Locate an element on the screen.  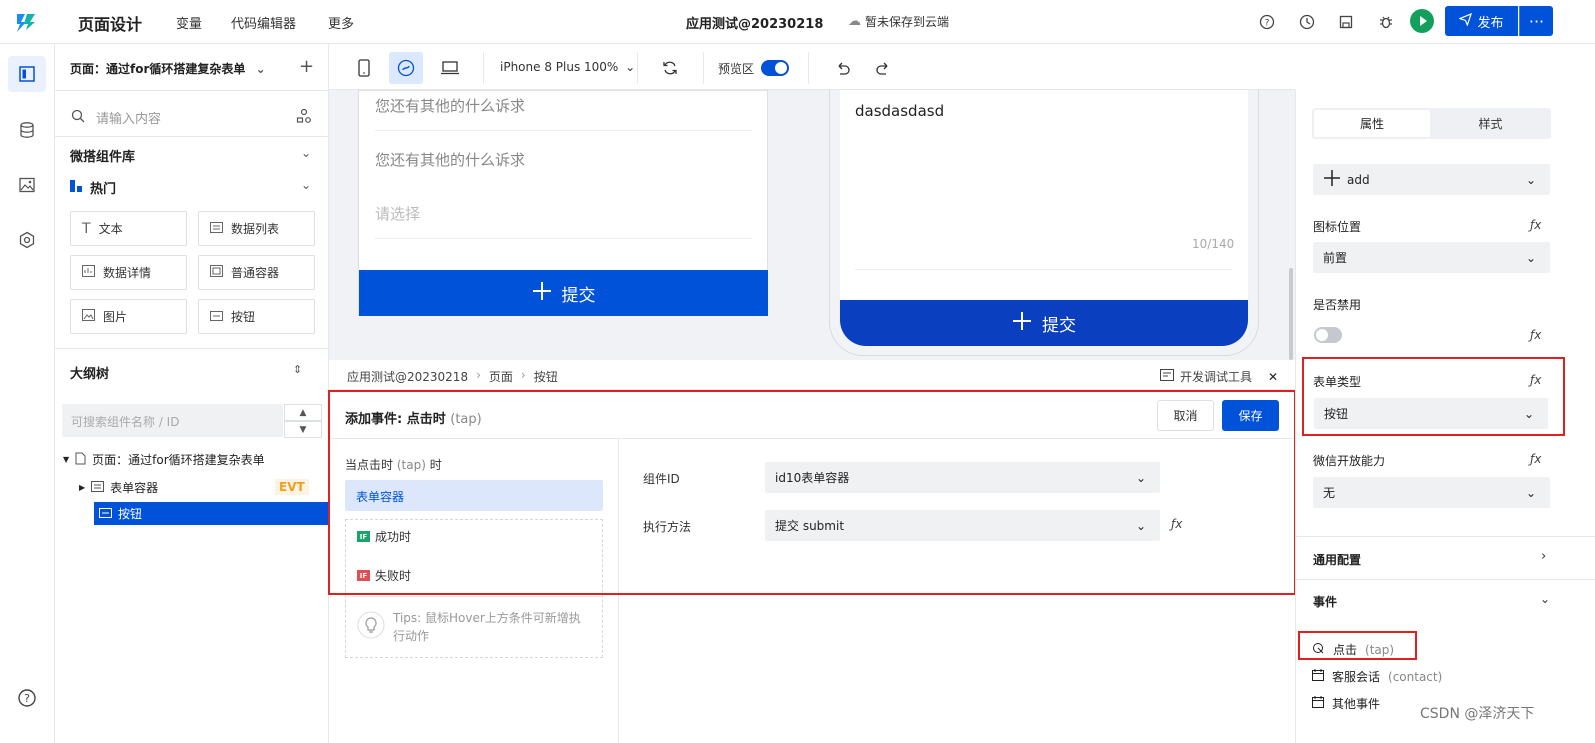
component-tree-icon is located at coordinates (304, 117).